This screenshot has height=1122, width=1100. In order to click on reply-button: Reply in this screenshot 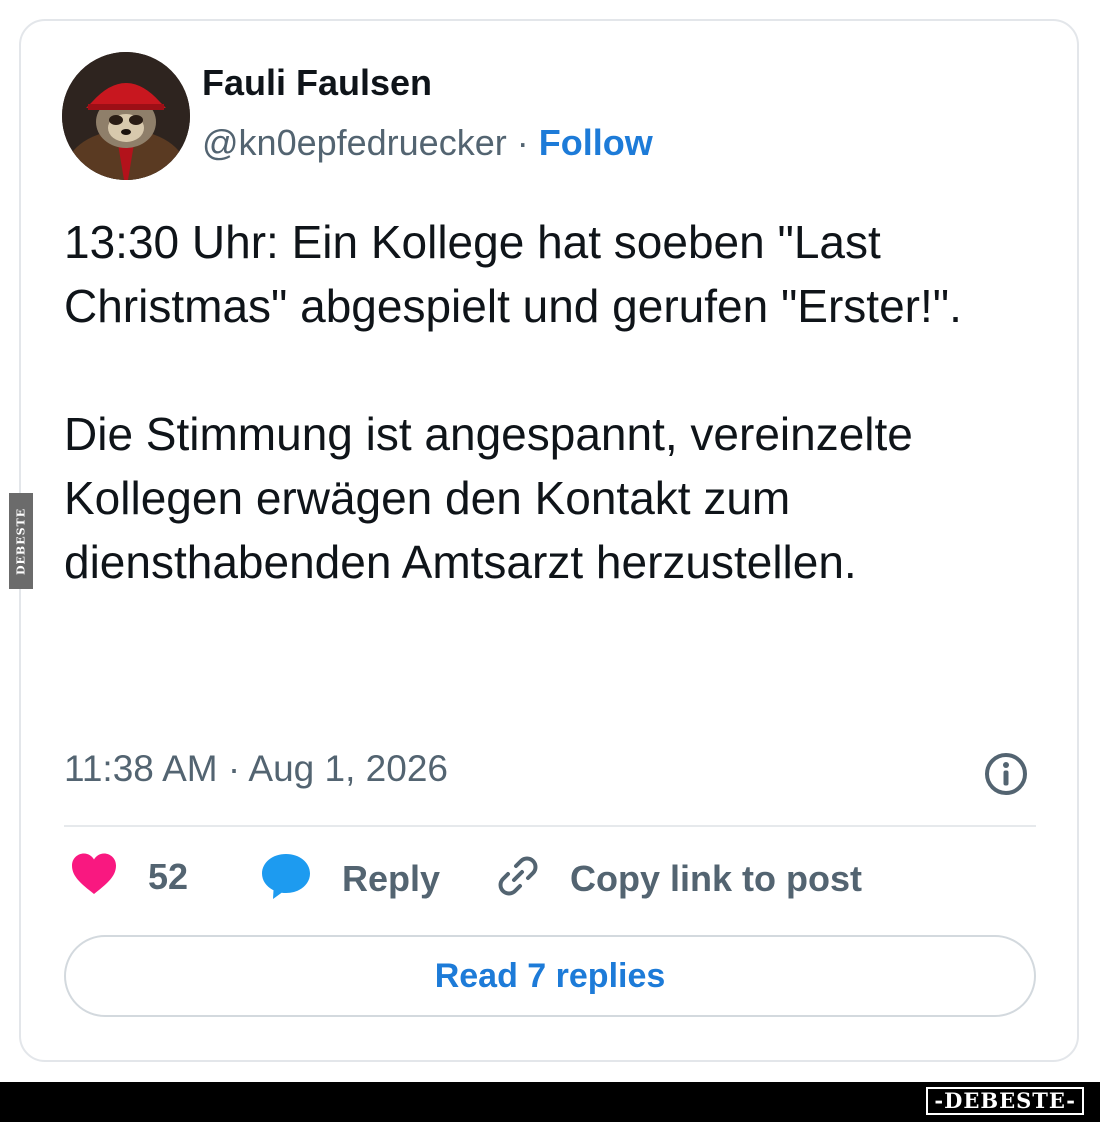, I will do `click(350, 878)`.